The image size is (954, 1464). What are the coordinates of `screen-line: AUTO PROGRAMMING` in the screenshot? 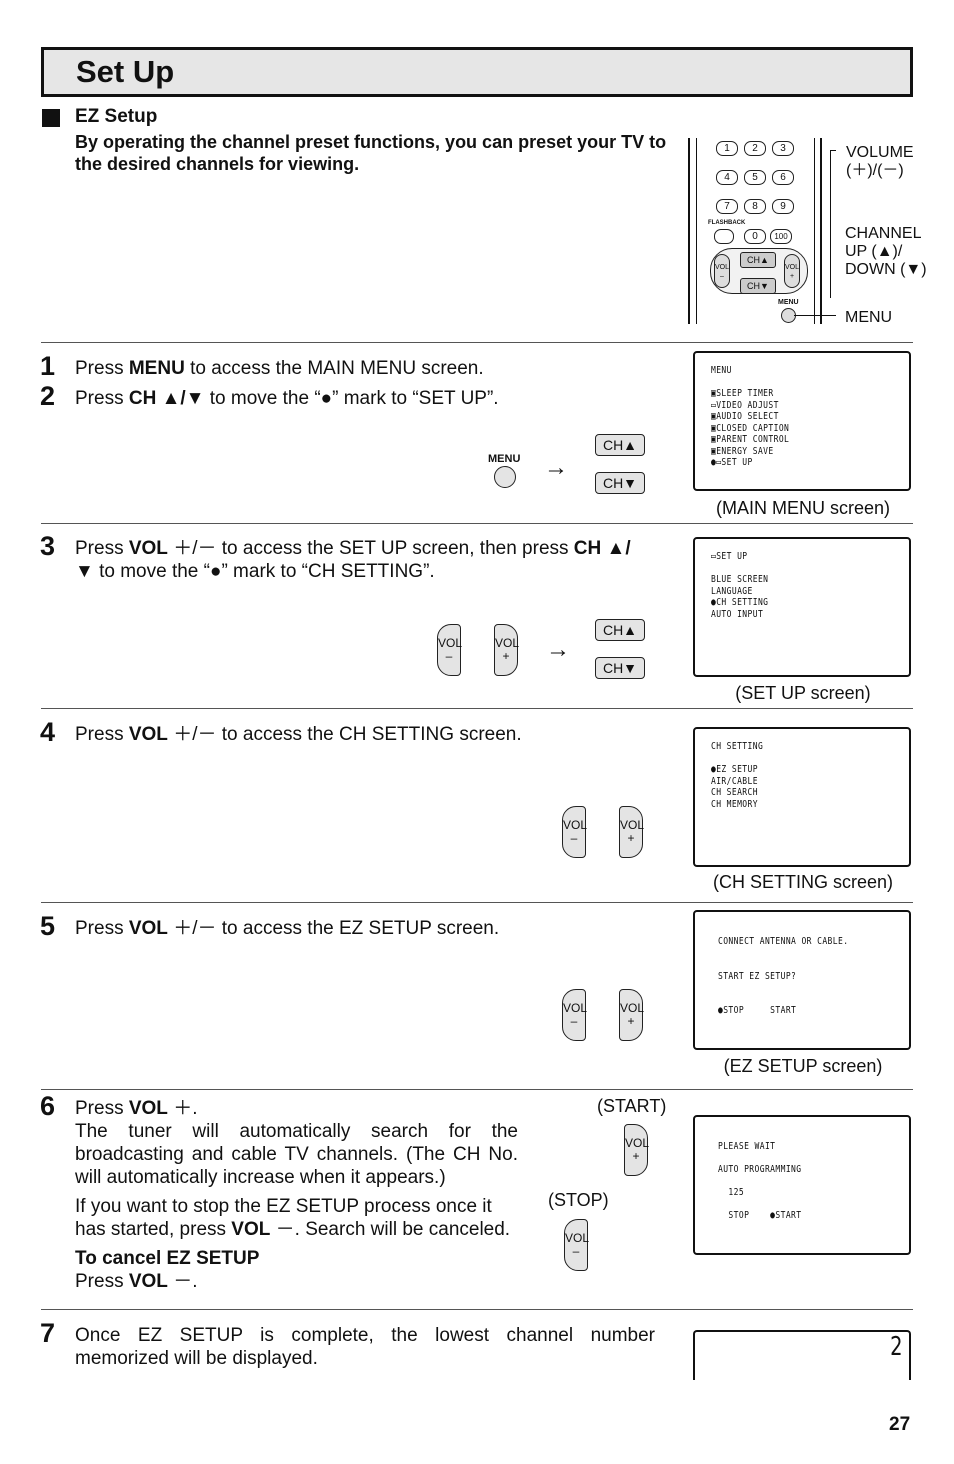 It's located at (760, 1169).